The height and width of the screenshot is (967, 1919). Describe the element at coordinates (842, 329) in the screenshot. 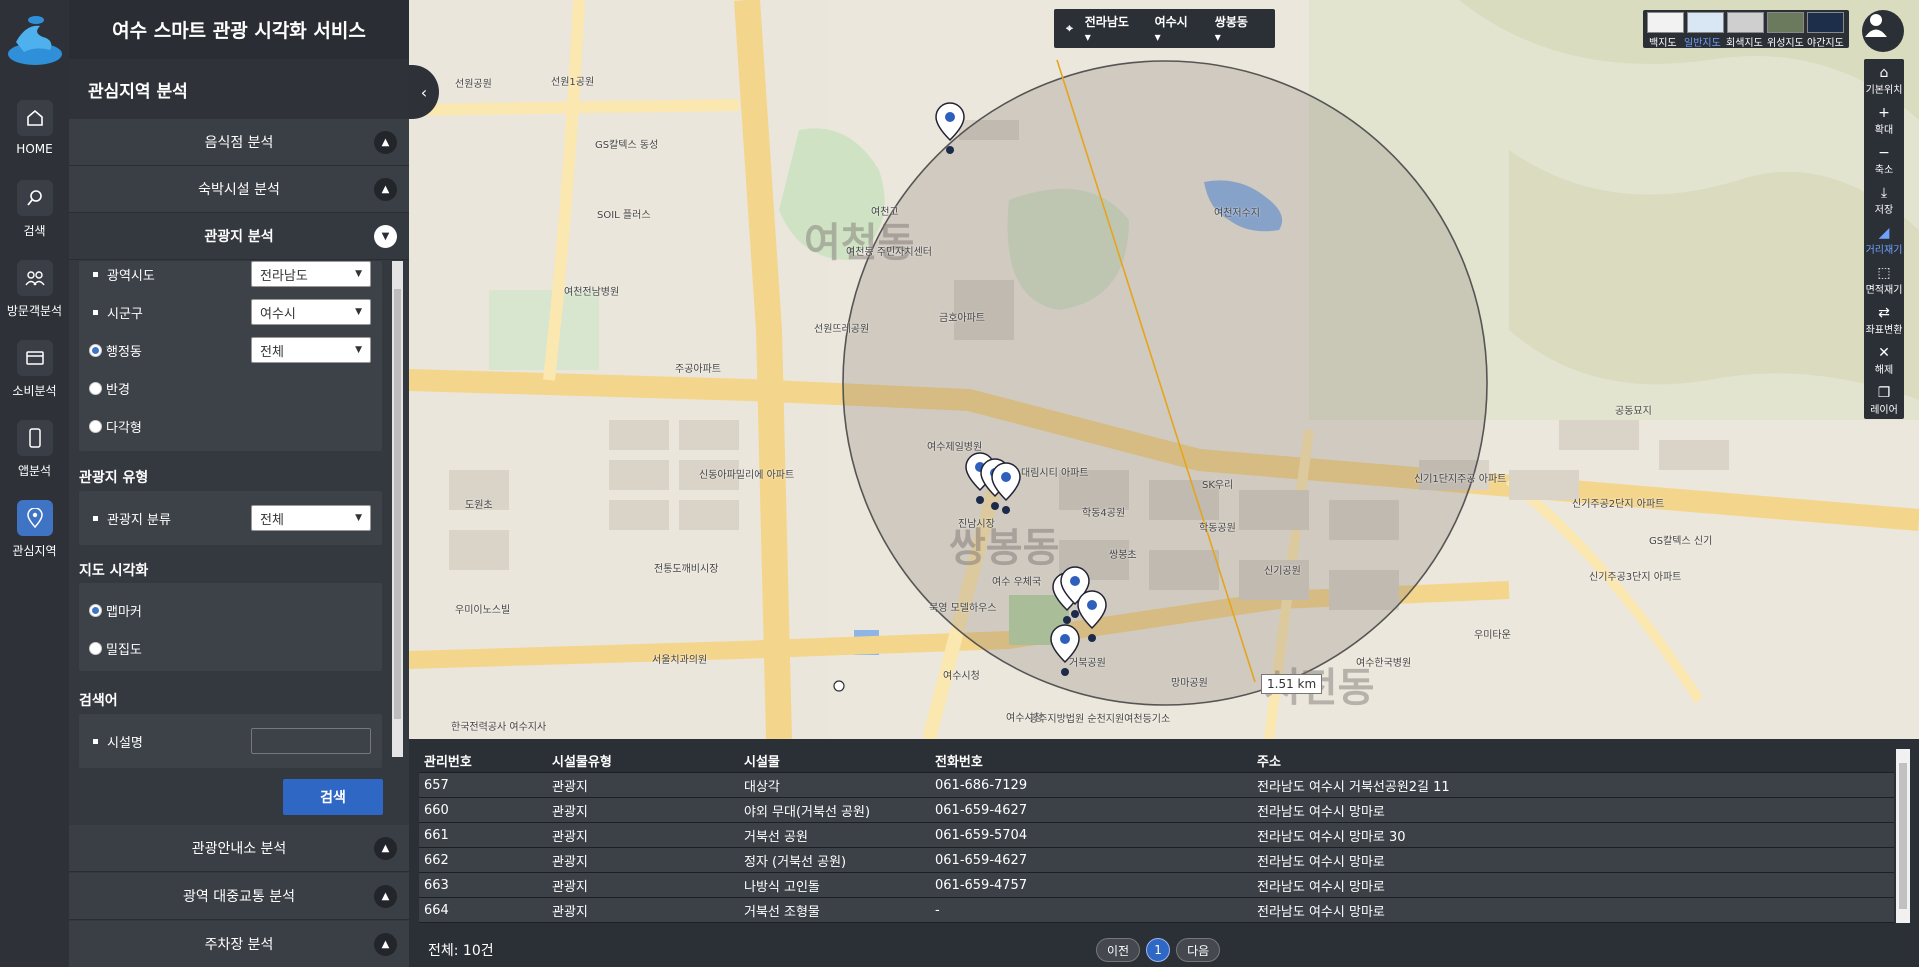

I see `place-label: 선원뜨레공원` at that location.